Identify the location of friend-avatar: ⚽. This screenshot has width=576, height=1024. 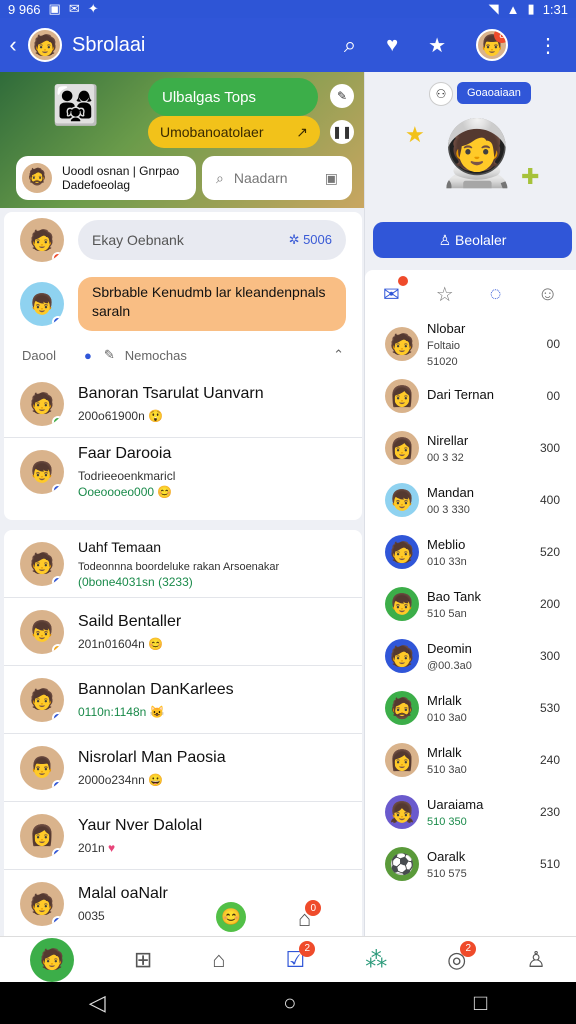
(402, 864).